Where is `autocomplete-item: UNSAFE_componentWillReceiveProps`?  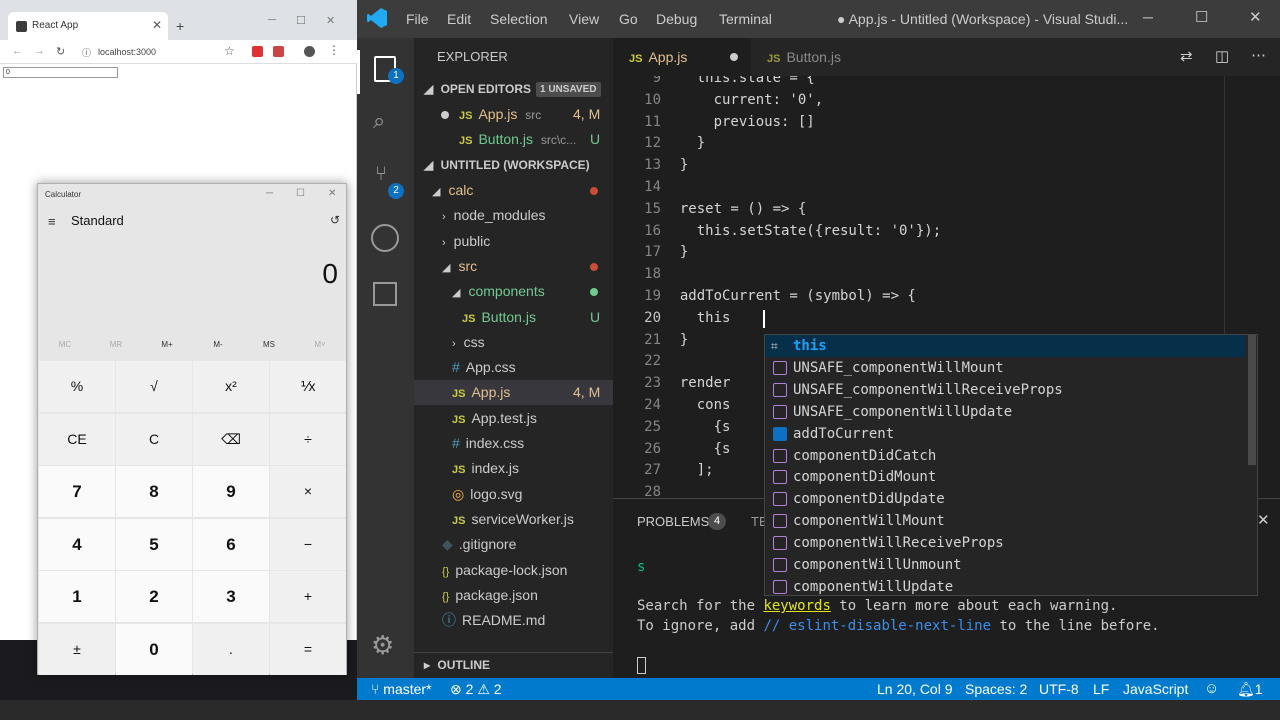 autocomplete-item: UNSAFE_componentWillReceiveProps is located at coordinates (1005, 390).